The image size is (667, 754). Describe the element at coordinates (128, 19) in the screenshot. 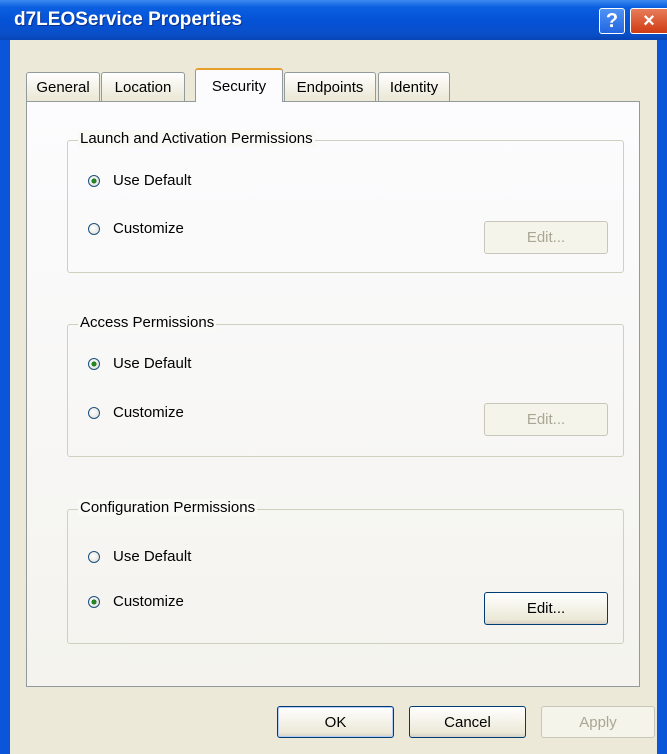

I see `window-title: d7LEOService Properties` at that location.